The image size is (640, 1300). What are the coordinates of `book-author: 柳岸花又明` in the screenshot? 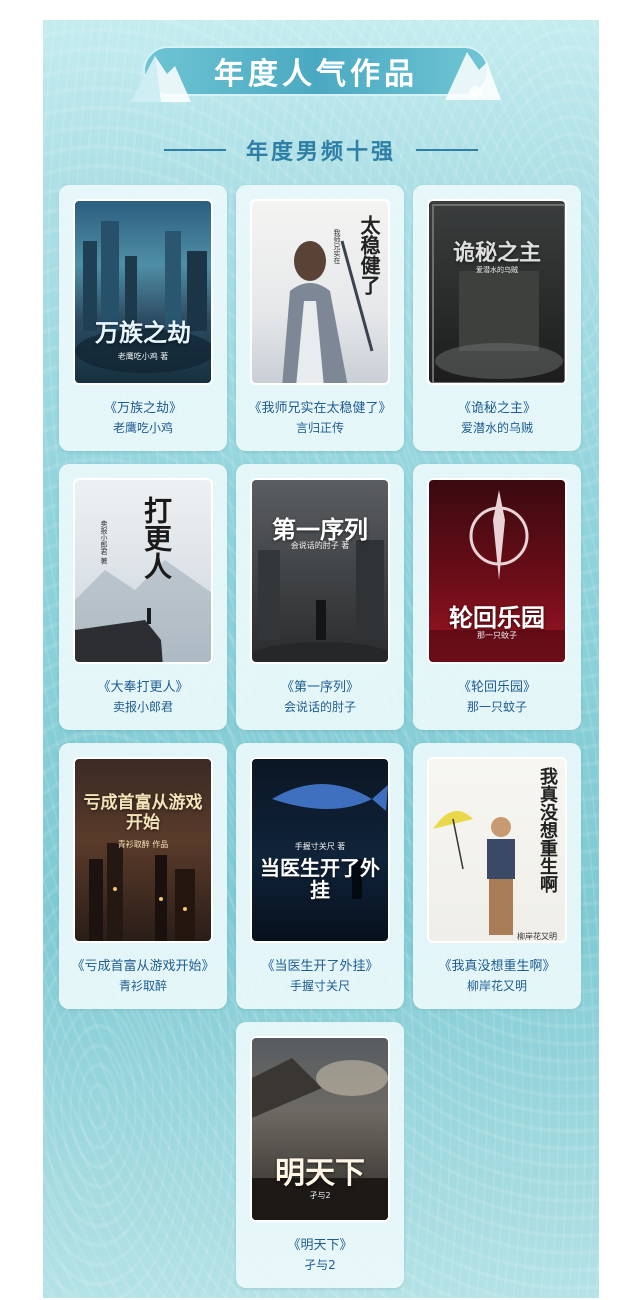 It's located at (496, 986).